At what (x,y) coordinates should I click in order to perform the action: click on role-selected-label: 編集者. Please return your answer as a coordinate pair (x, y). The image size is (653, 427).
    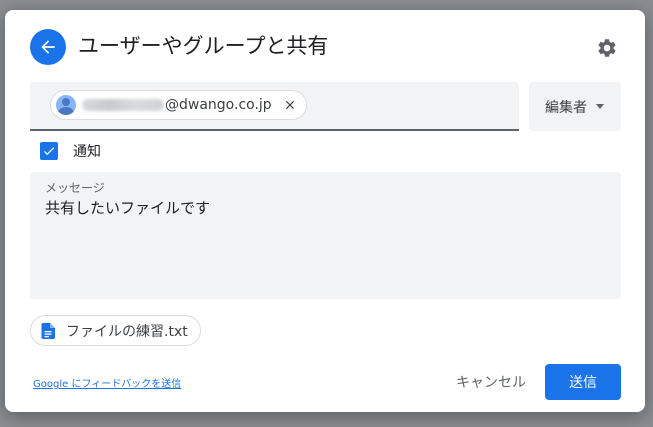
    Looking at the image, I should click on (566, 107).